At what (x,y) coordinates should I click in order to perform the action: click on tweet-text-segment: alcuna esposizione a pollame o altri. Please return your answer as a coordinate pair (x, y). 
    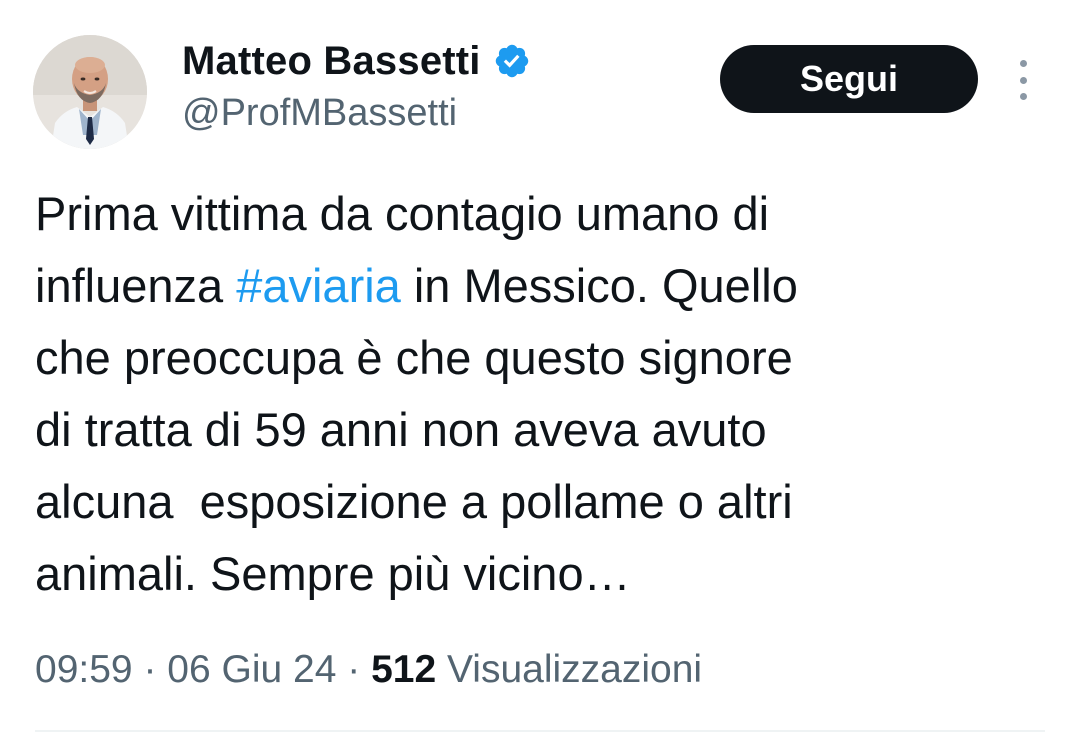
    Looking at the image, I should click on (414, 501).